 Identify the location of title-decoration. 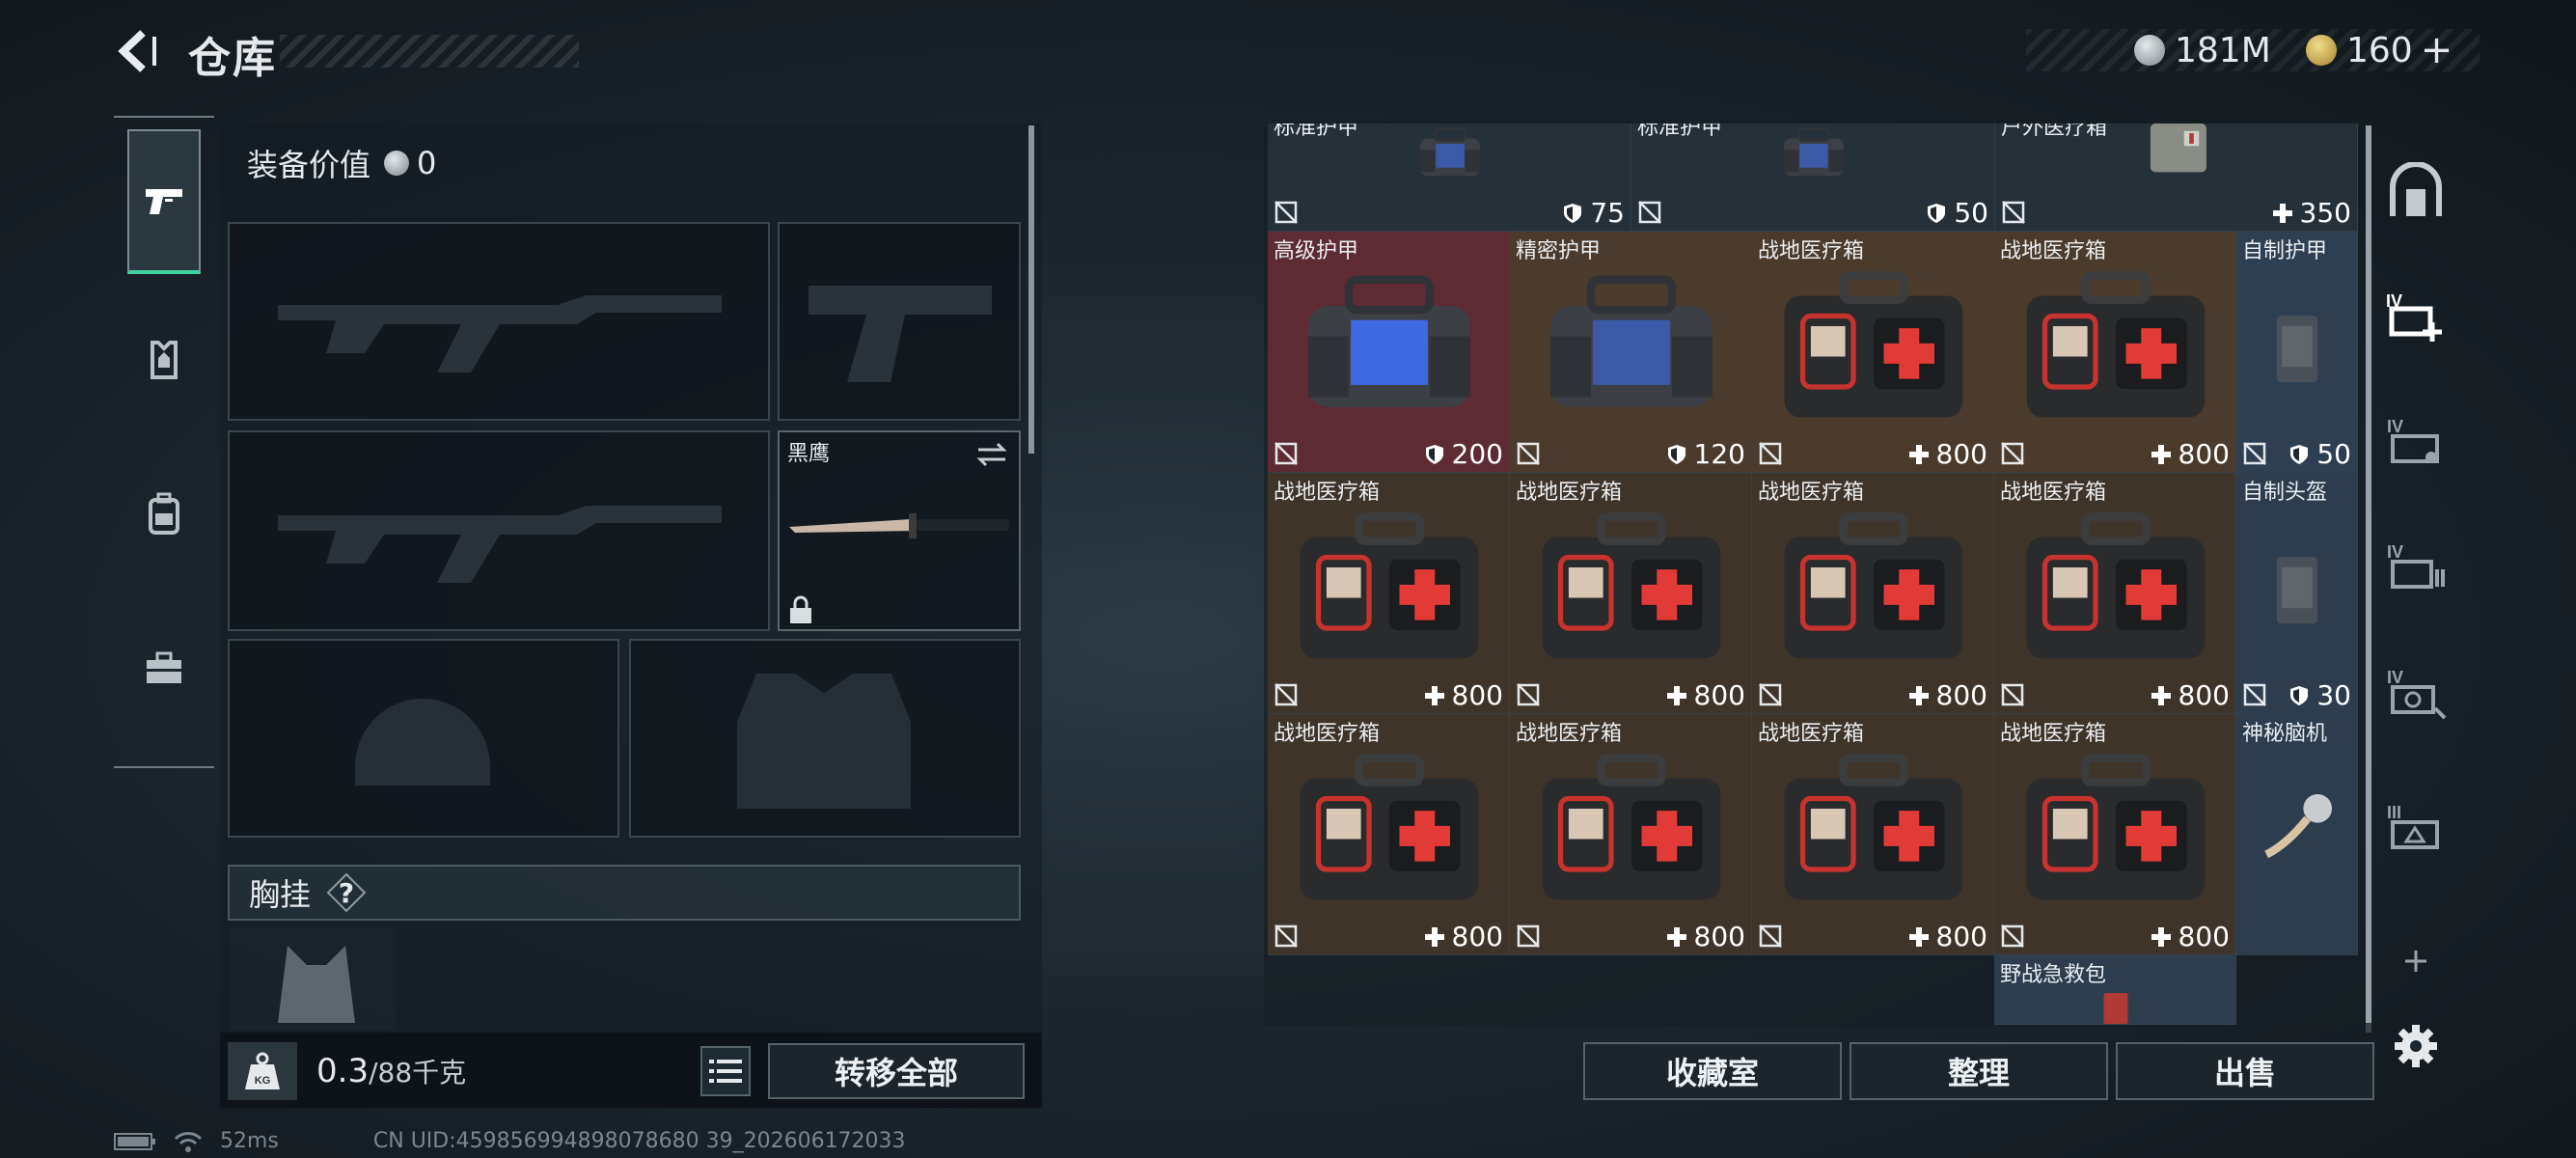
(429, 51).